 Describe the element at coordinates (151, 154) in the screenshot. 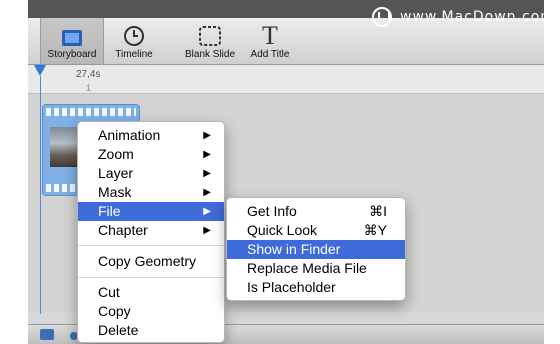

I see `menu-item-zoom: Zoom ▶` at that location.